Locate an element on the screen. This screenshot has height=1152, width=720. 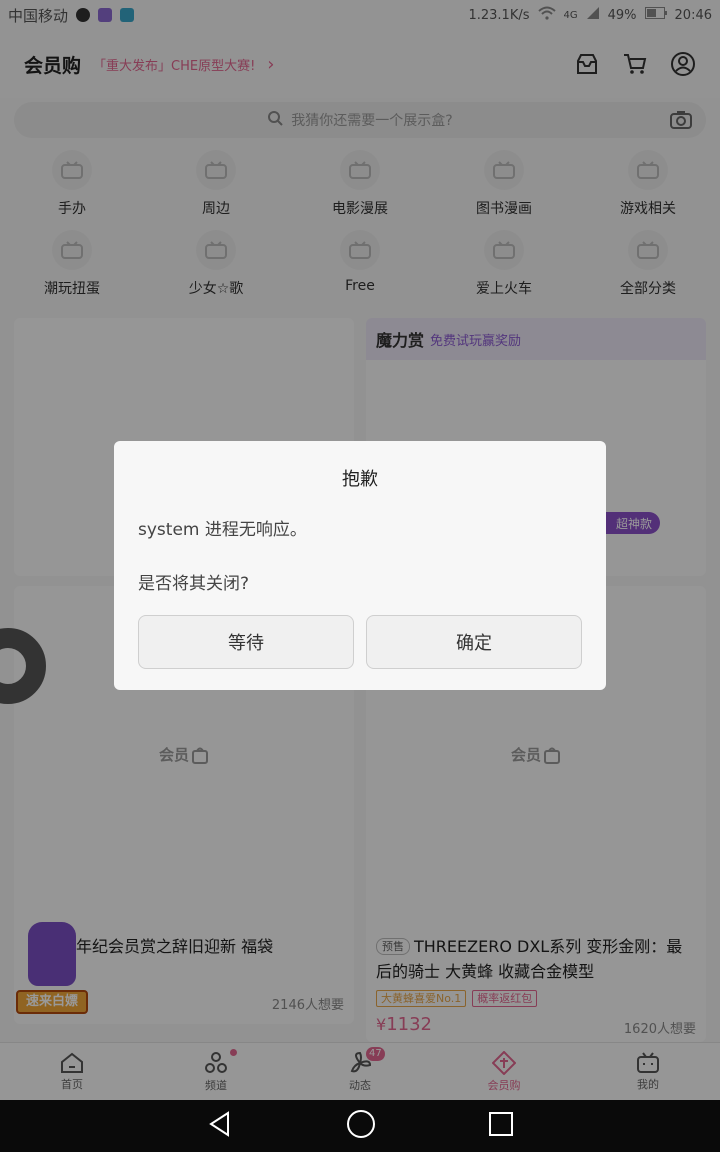
dialog-question: 是否将其关闭? is located at coordinates (194, 584).